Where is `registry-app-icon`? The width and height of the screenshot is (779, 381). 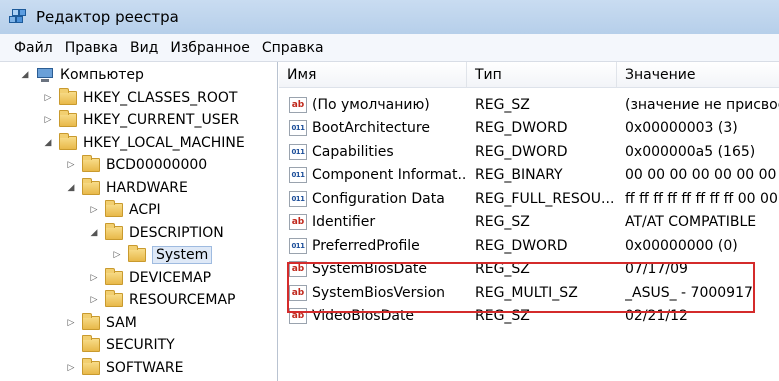 registry-app-icon is located at coordinates (18, 17).